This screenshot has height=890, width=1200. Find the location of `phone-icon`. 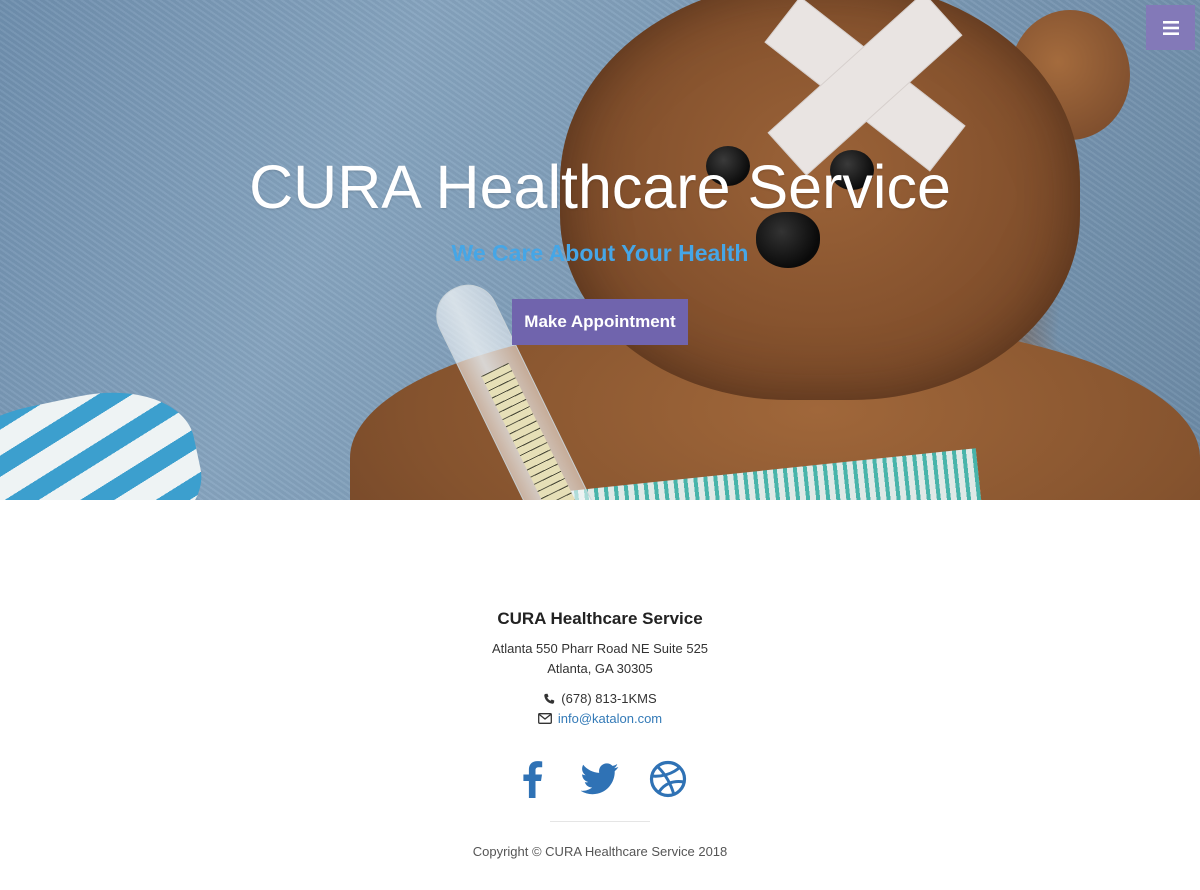

phone-icon is located at coordinates (549, 698).